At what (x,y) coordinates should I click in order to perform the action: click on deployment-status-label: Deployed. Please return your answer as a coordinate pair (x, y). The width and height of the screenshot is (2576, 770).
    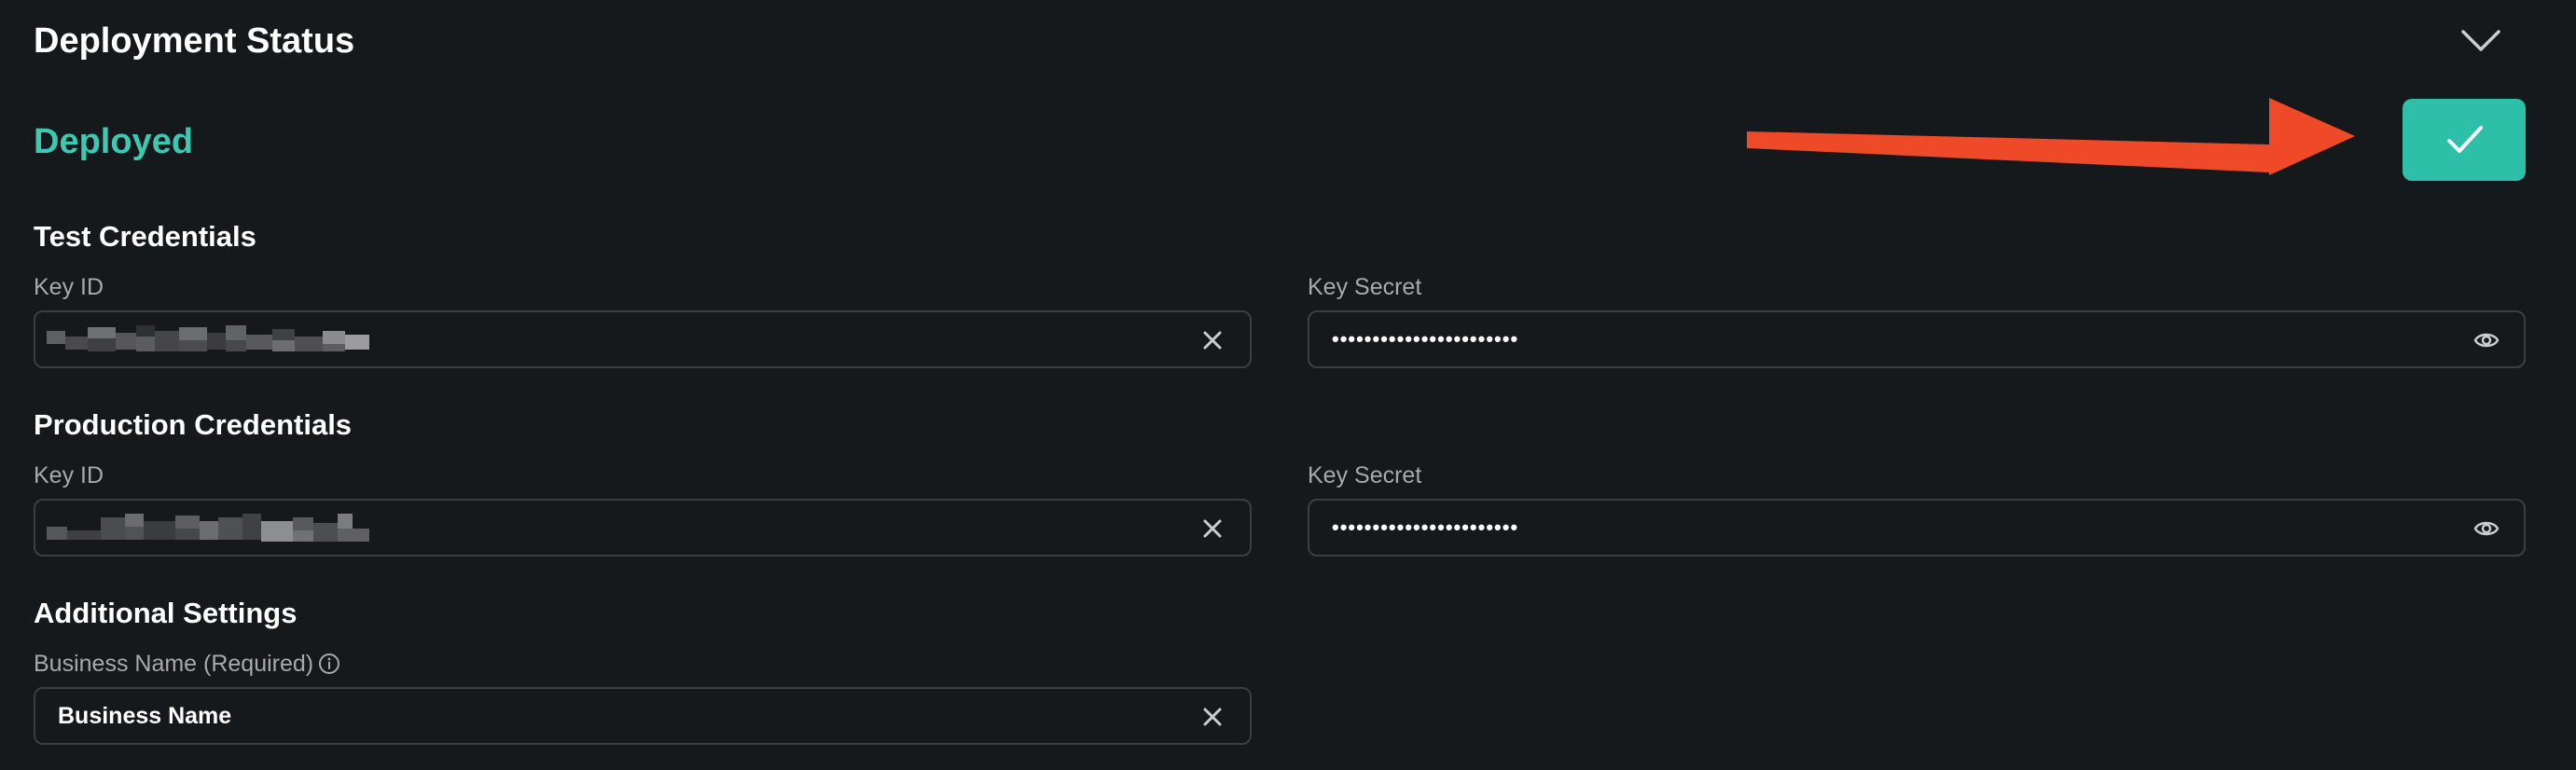
    Looking at the image, I should click on (114, 141).